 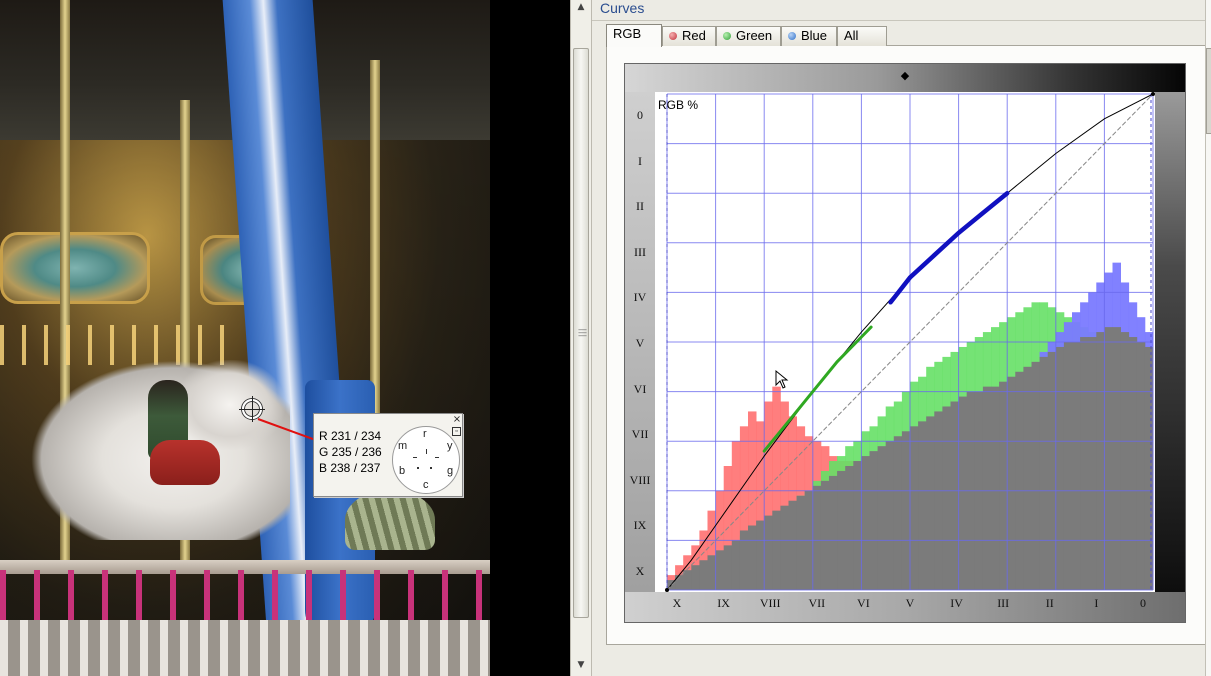 I want to click on photo-lights, so click(x=120, y=345).